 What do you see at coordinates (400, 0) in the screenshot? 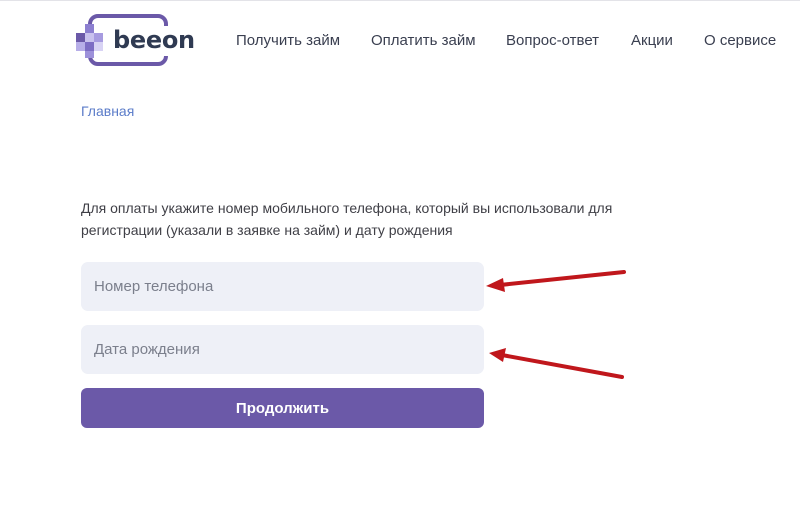
I see `header-top-border` at bounding box center [400, 0].